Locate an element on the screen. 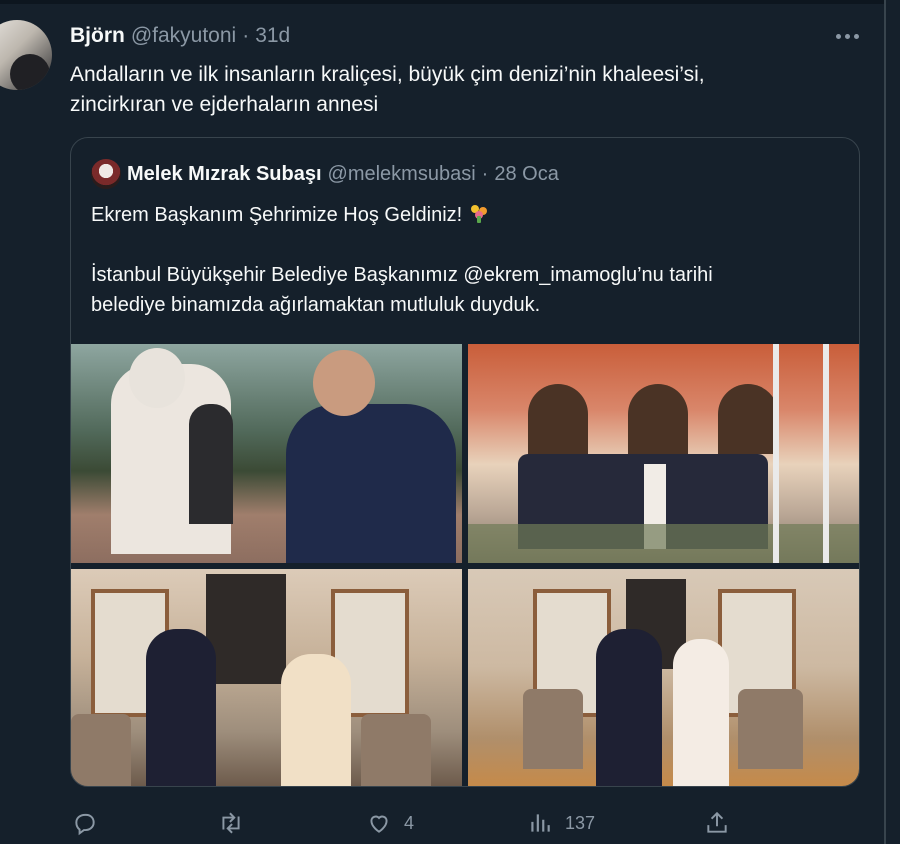 The width and height of the screenshot is (900, 844). like-button: 4 is located at coordinates (390, 823).